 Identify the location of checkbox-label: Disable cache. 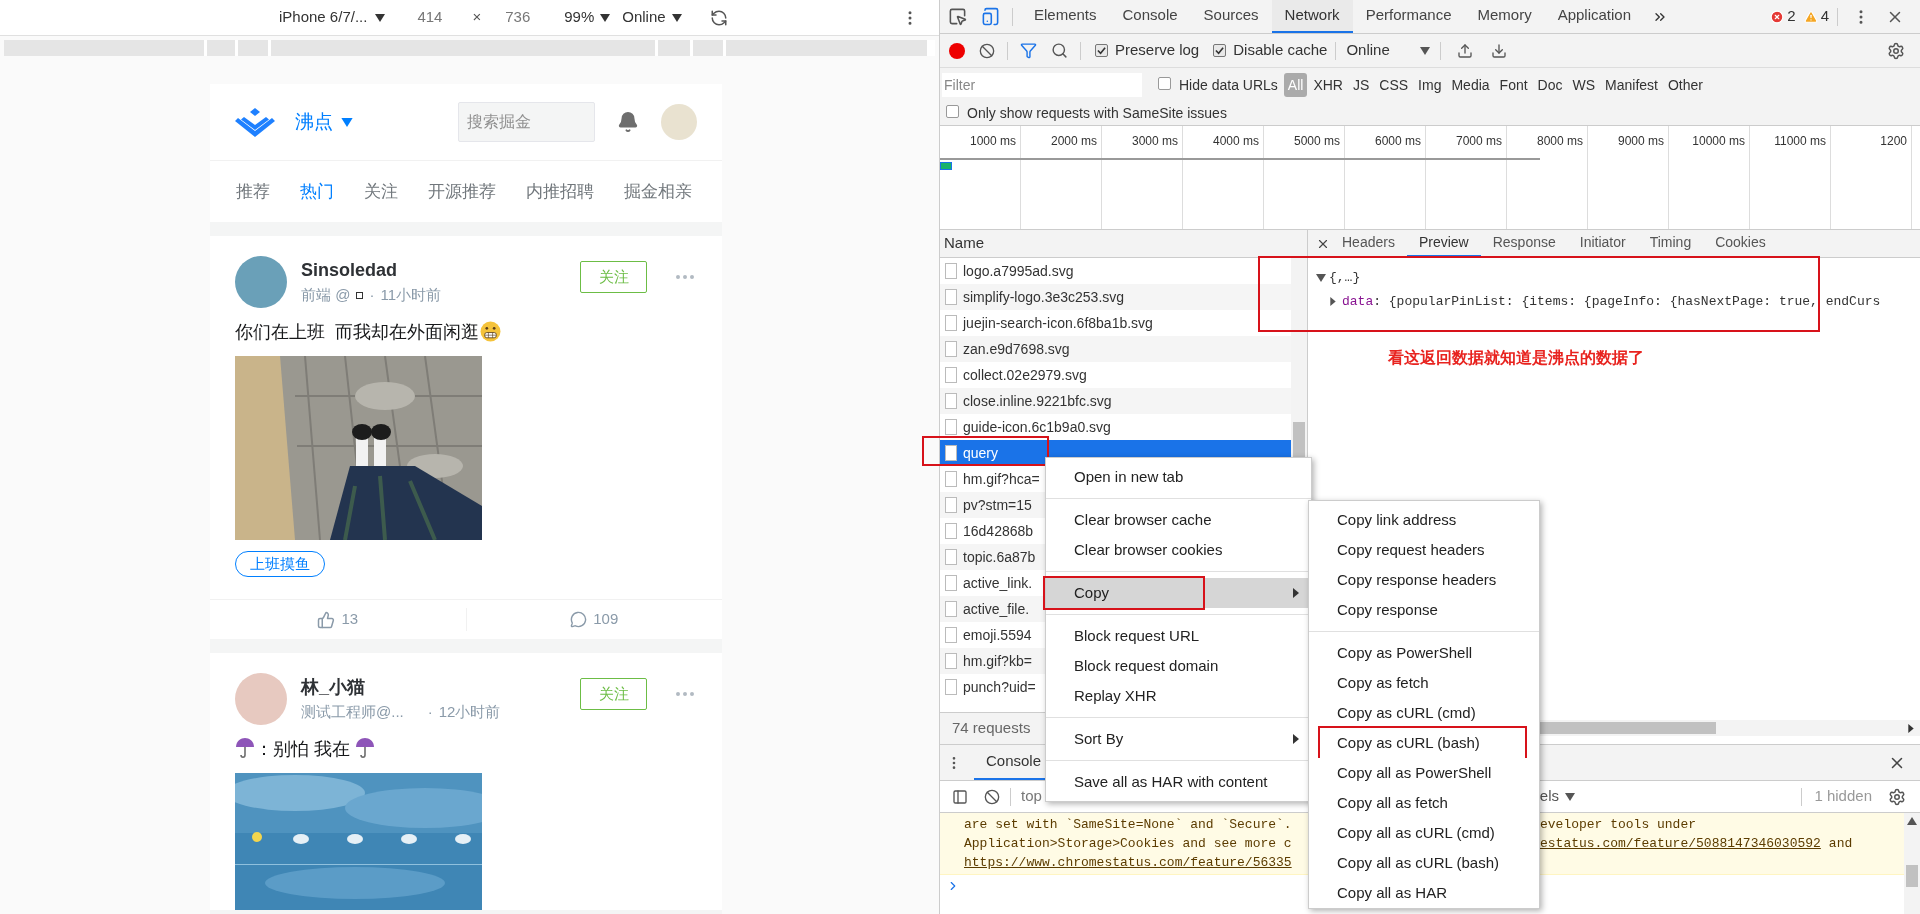
(1280, 50).